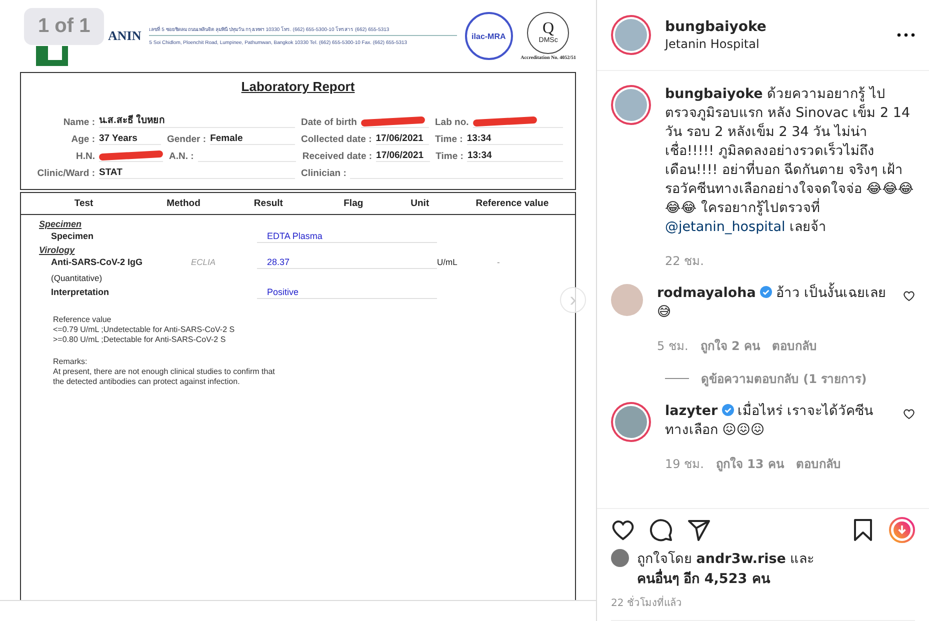 This screenshot has width=929, height=621. I want to click on comment-button, so click(661, 530).